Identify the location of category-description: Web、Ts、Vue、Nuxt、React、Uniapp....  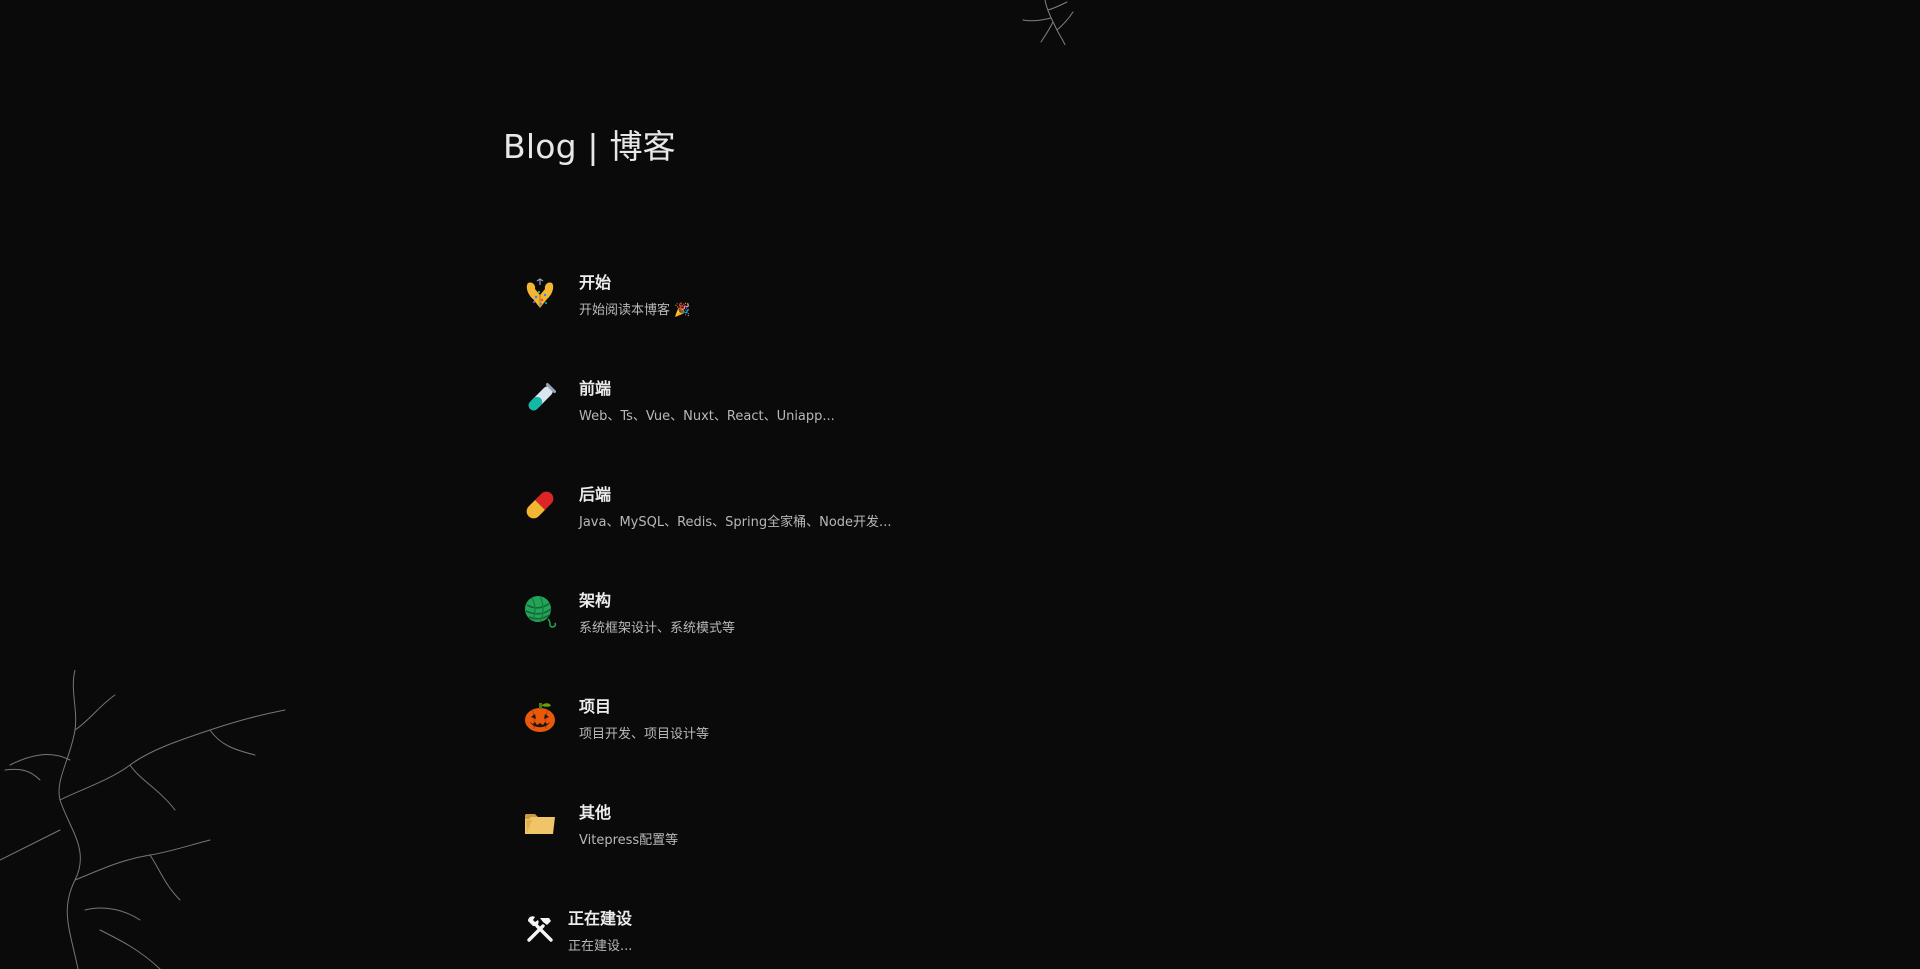
(707, 416).